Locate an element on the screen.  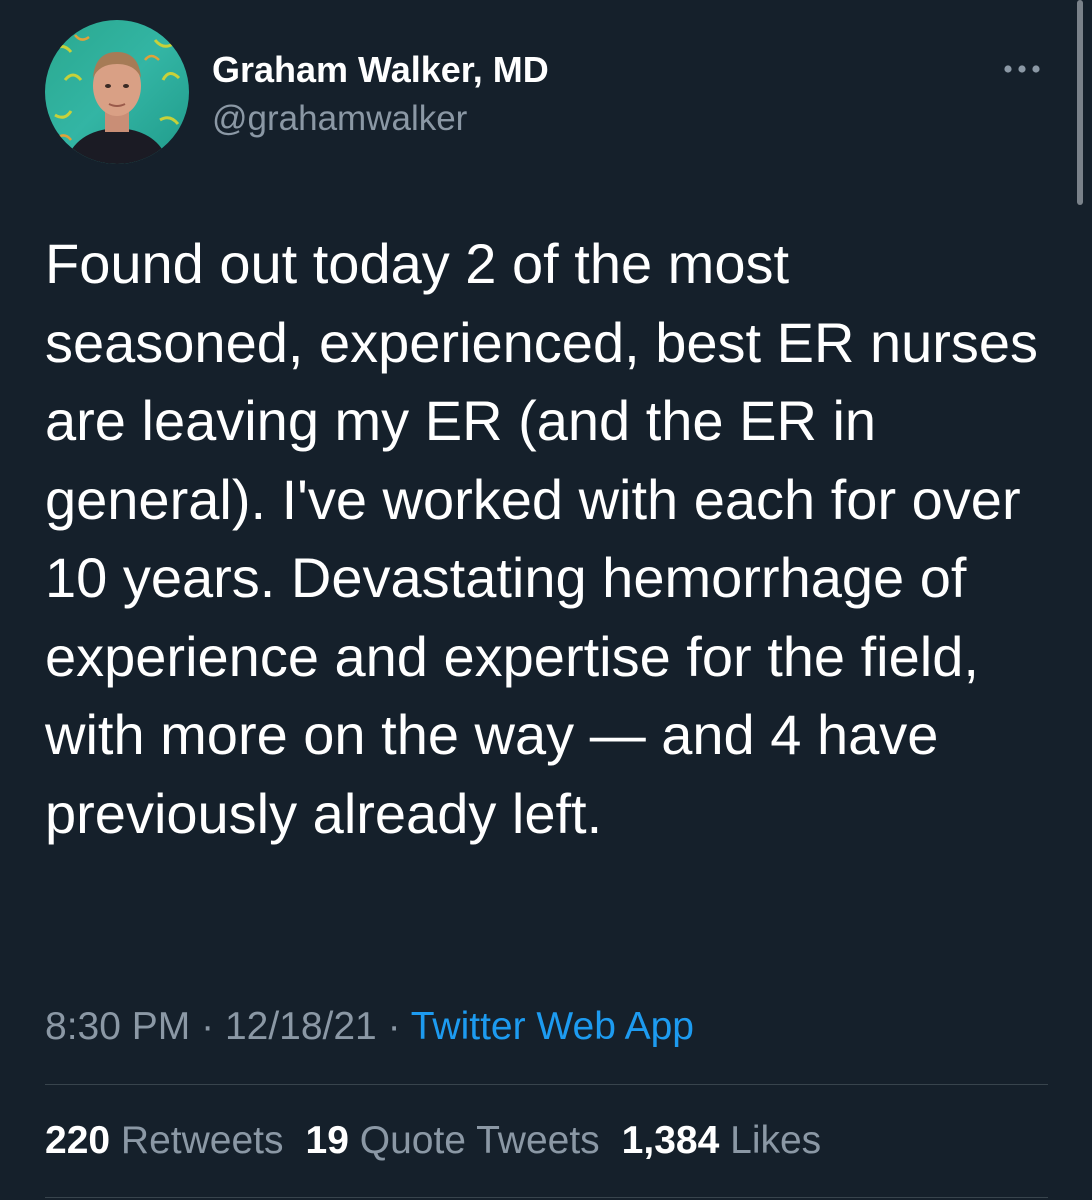
tweet-source-link: Twitter Web App is located at coordinates (552, 1026).